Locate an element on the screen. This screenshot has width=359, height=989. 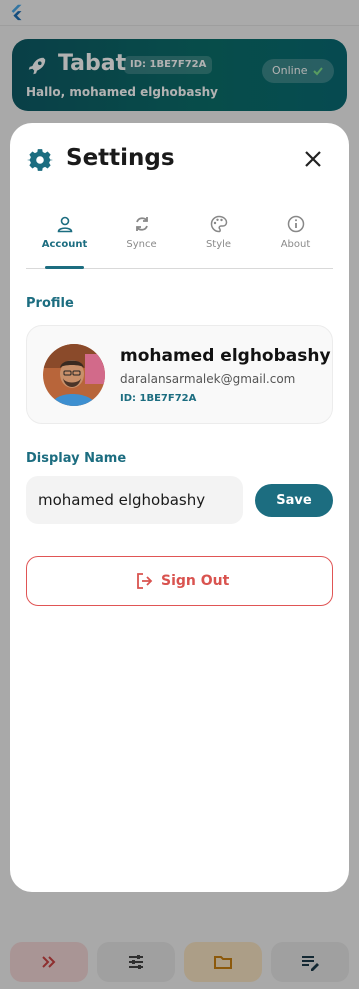
dialog-title: Settings is located at coordinates (120, 158).